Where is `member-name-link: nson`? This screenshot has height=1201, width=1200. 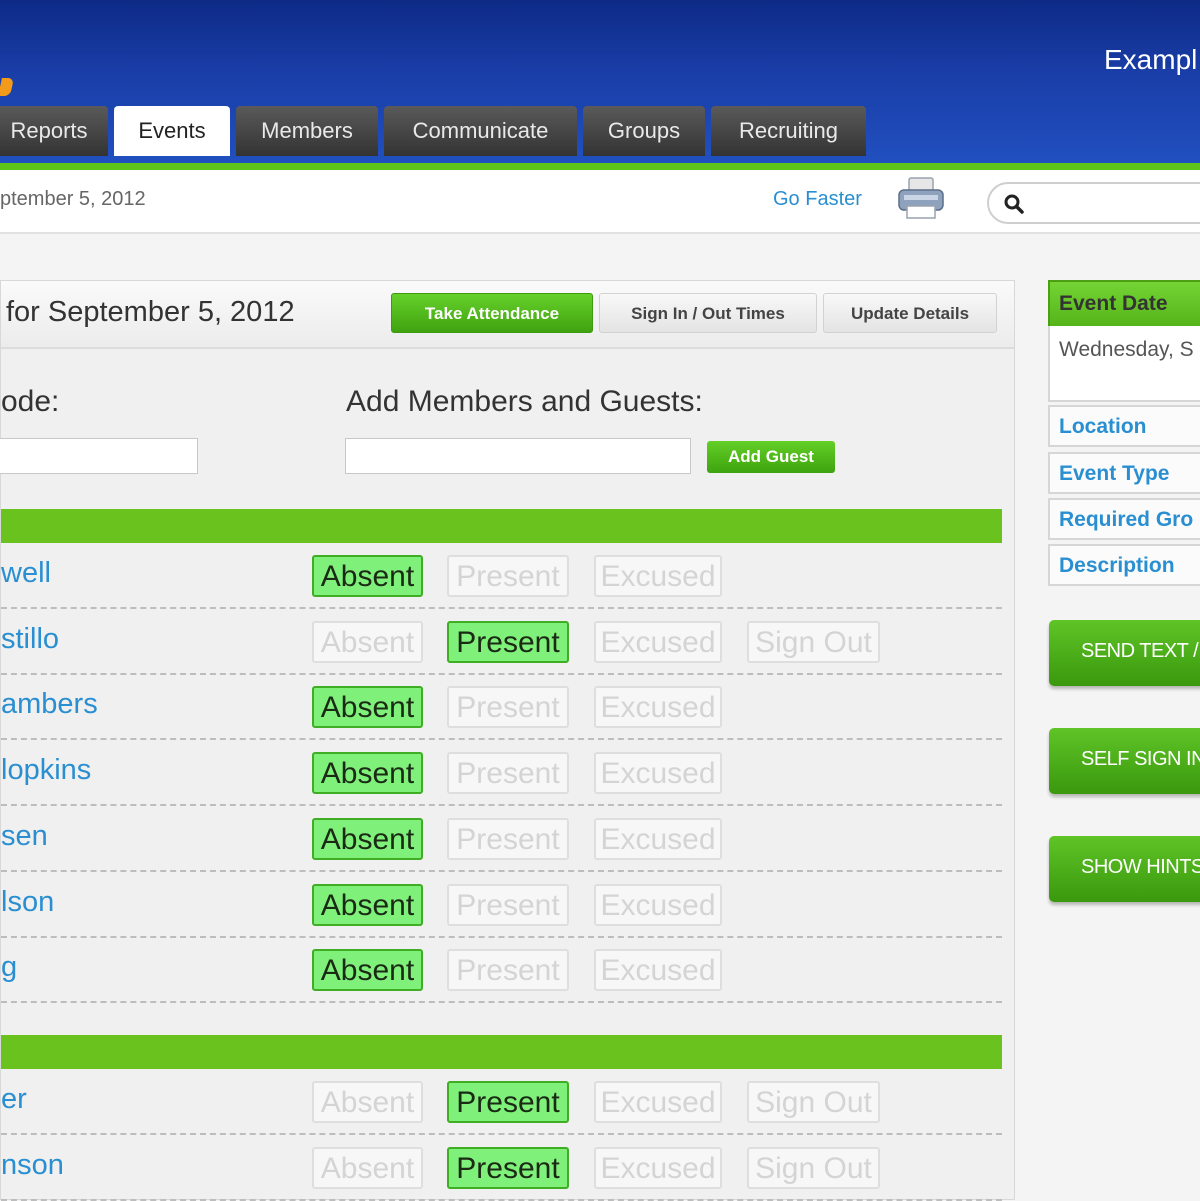
member-name-link: nson is located at coordinates (32, 1165).